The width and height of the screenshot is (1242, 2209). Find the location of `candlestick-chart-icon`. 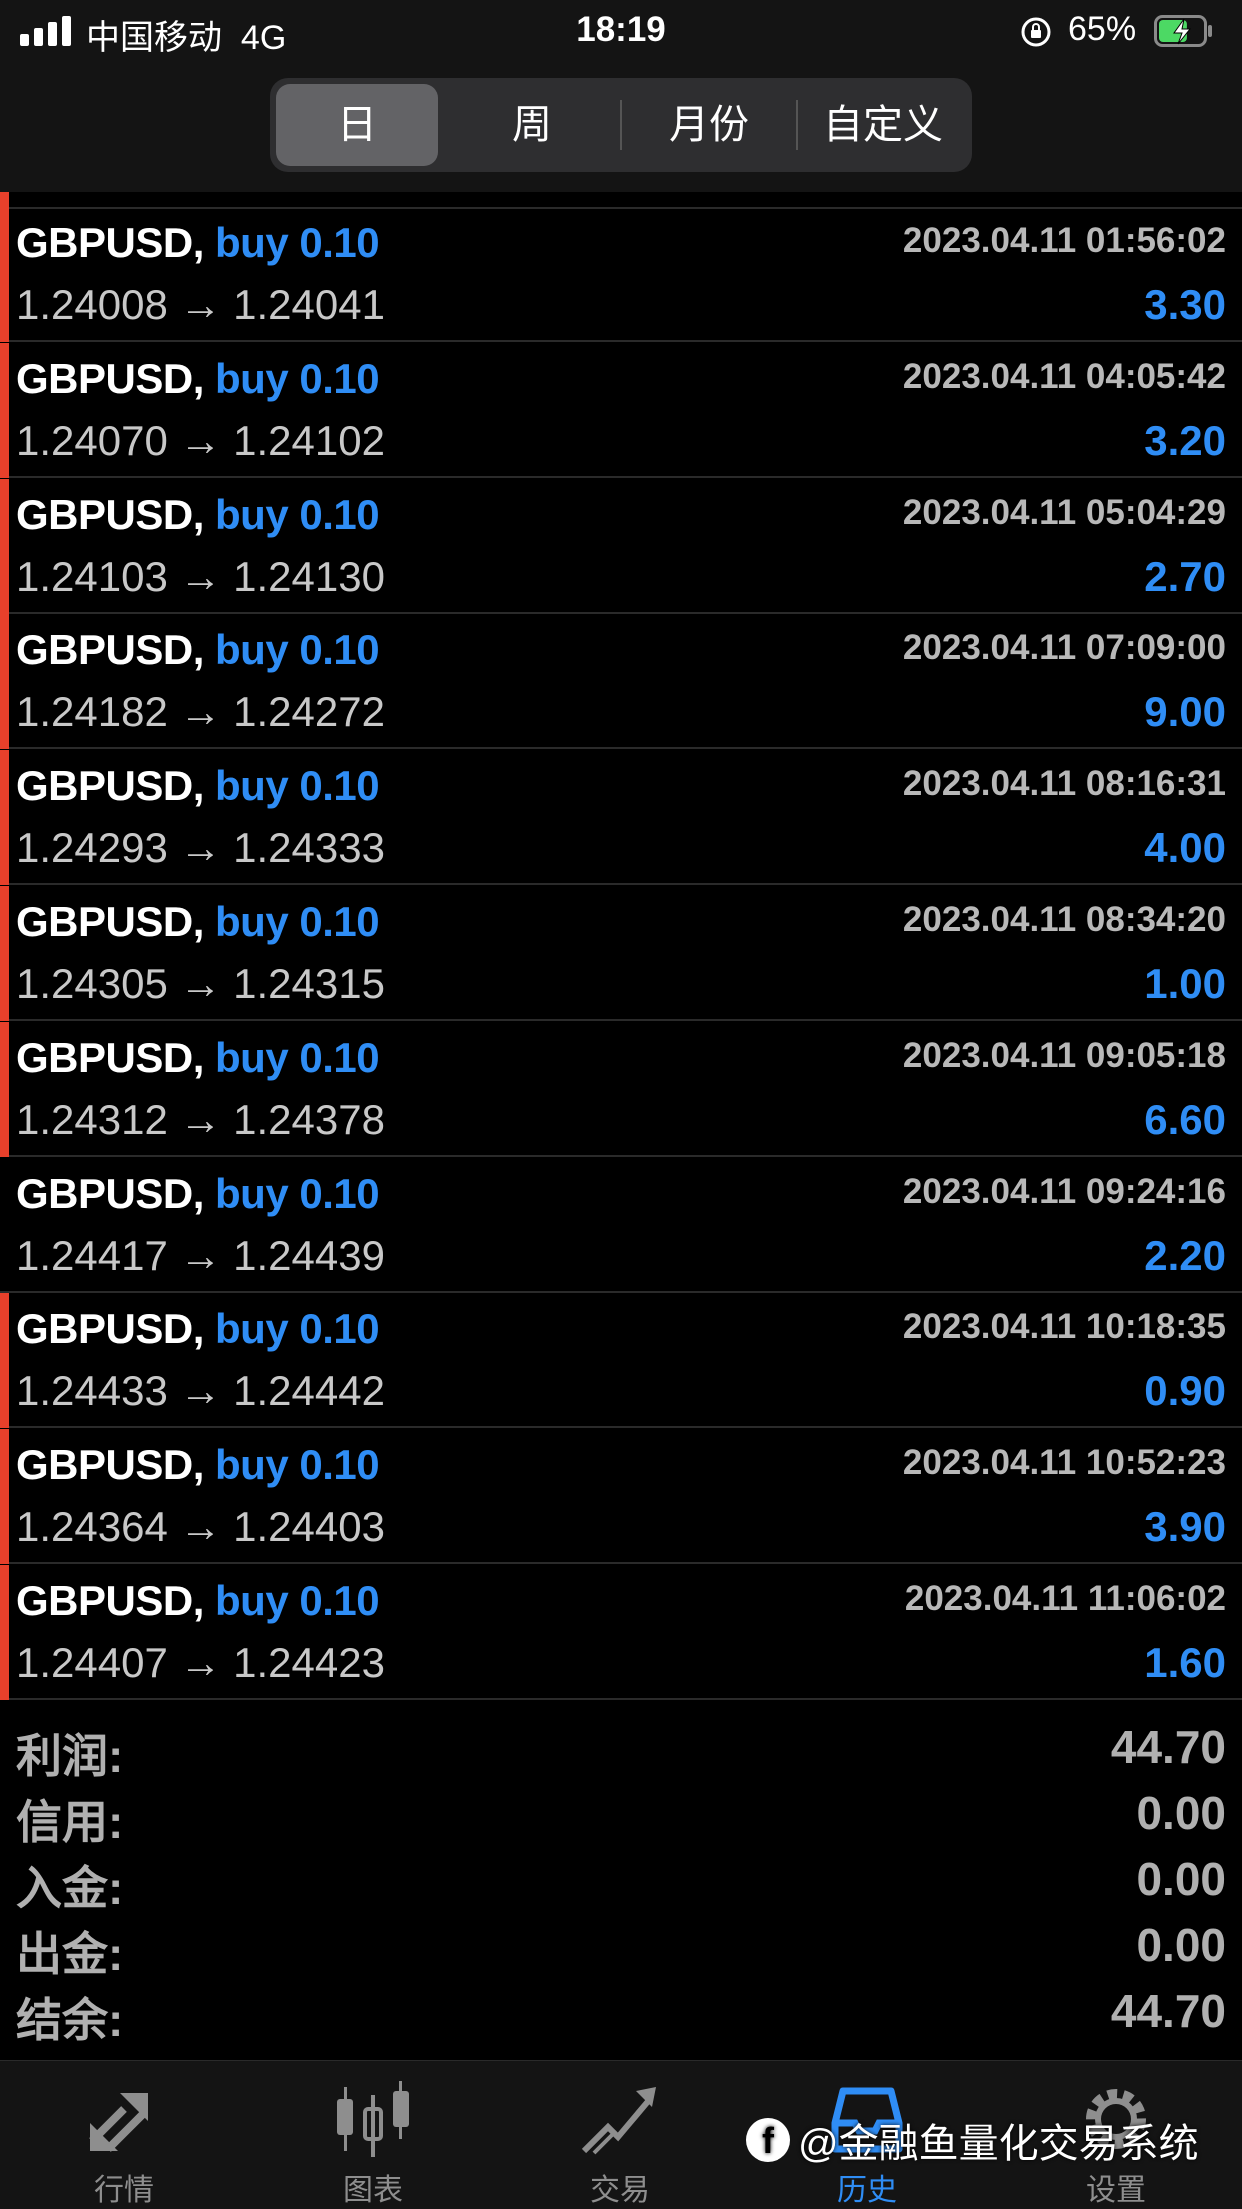

candlestick-chart-icon is located at coordinates (373, 2119).